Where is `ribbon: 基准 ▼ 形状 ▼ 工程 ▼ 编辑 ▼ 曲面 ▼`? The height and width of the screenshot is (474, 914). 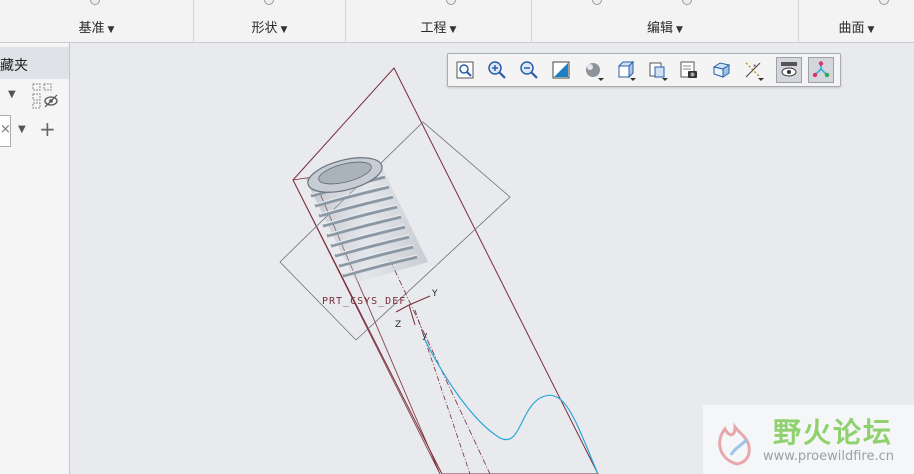 ribbon: 基准 ▼ 形状 ▼ 工程 ▼ 编辑 ▼ 曲面 ▼ is located at coordinates (457, 21).